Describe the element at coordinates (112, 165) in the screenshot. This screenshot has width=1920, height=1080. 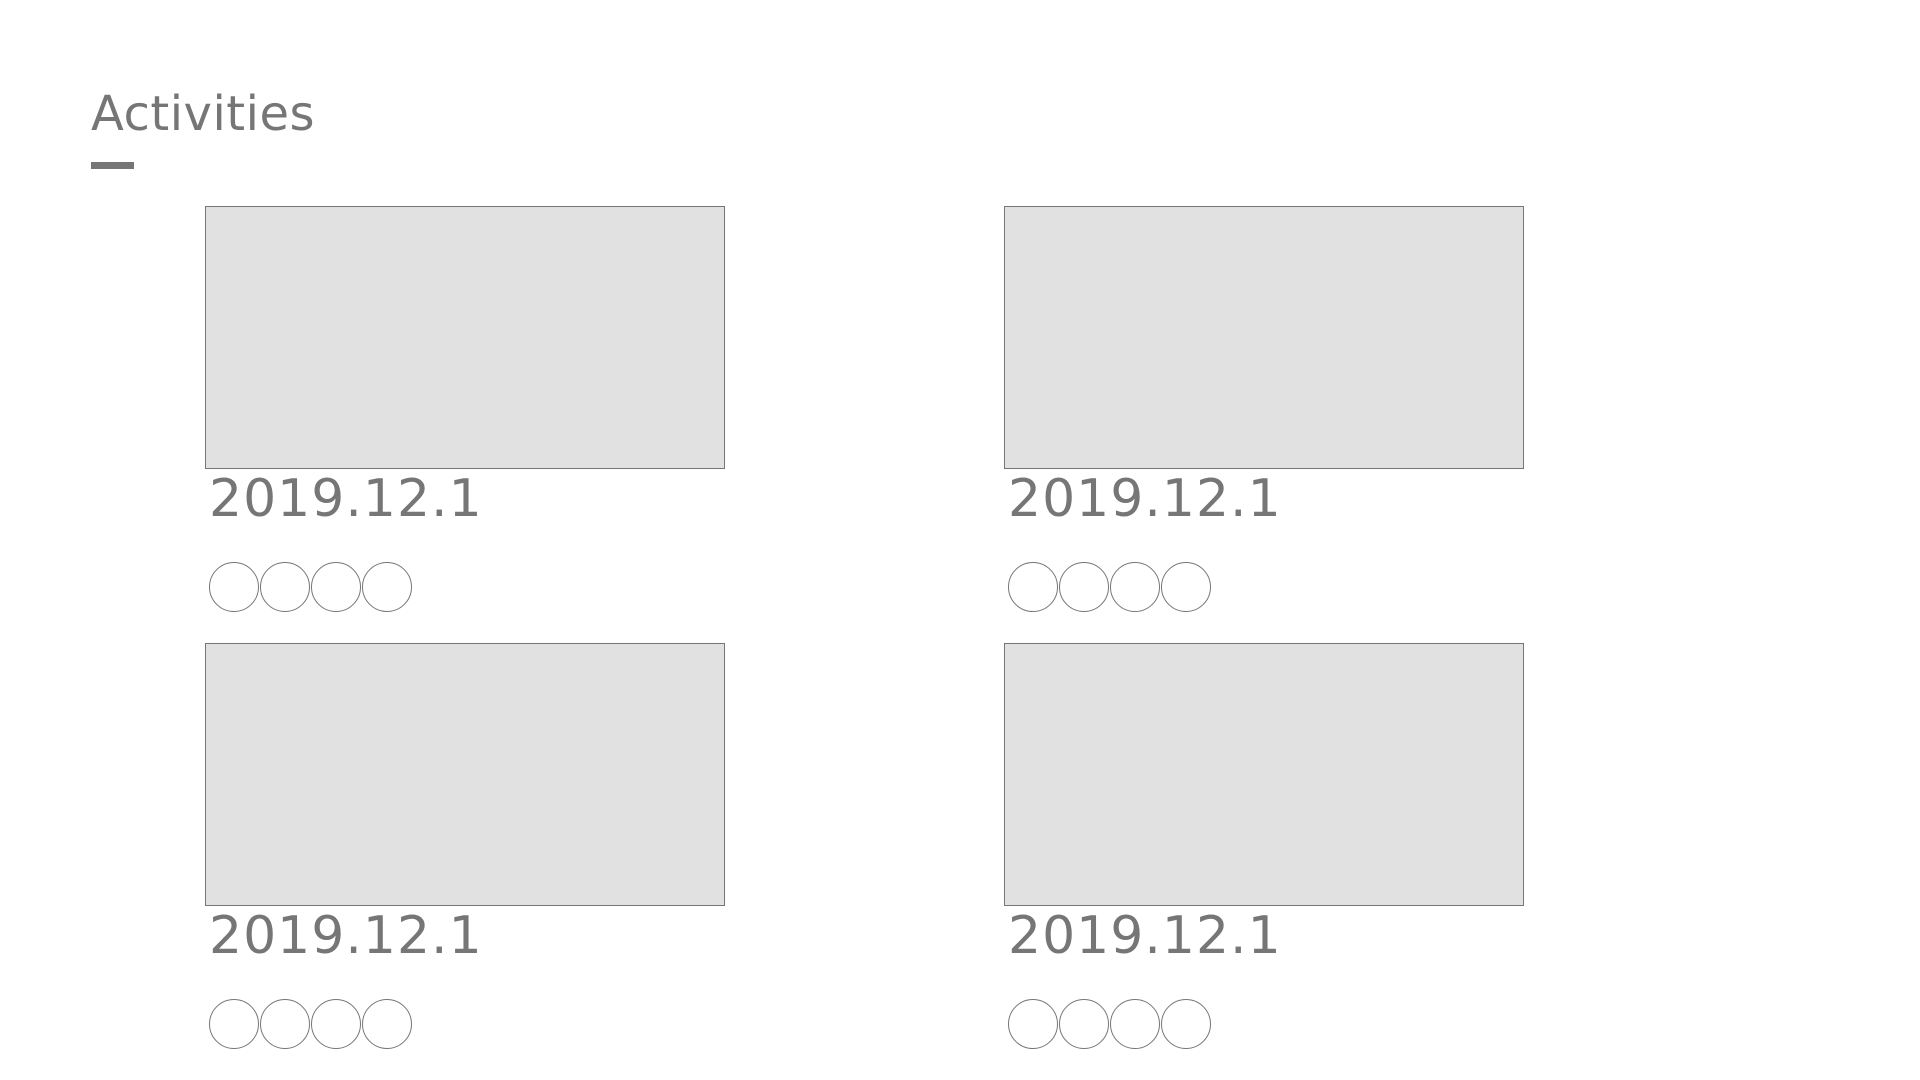
I see `title-underline` at that location.